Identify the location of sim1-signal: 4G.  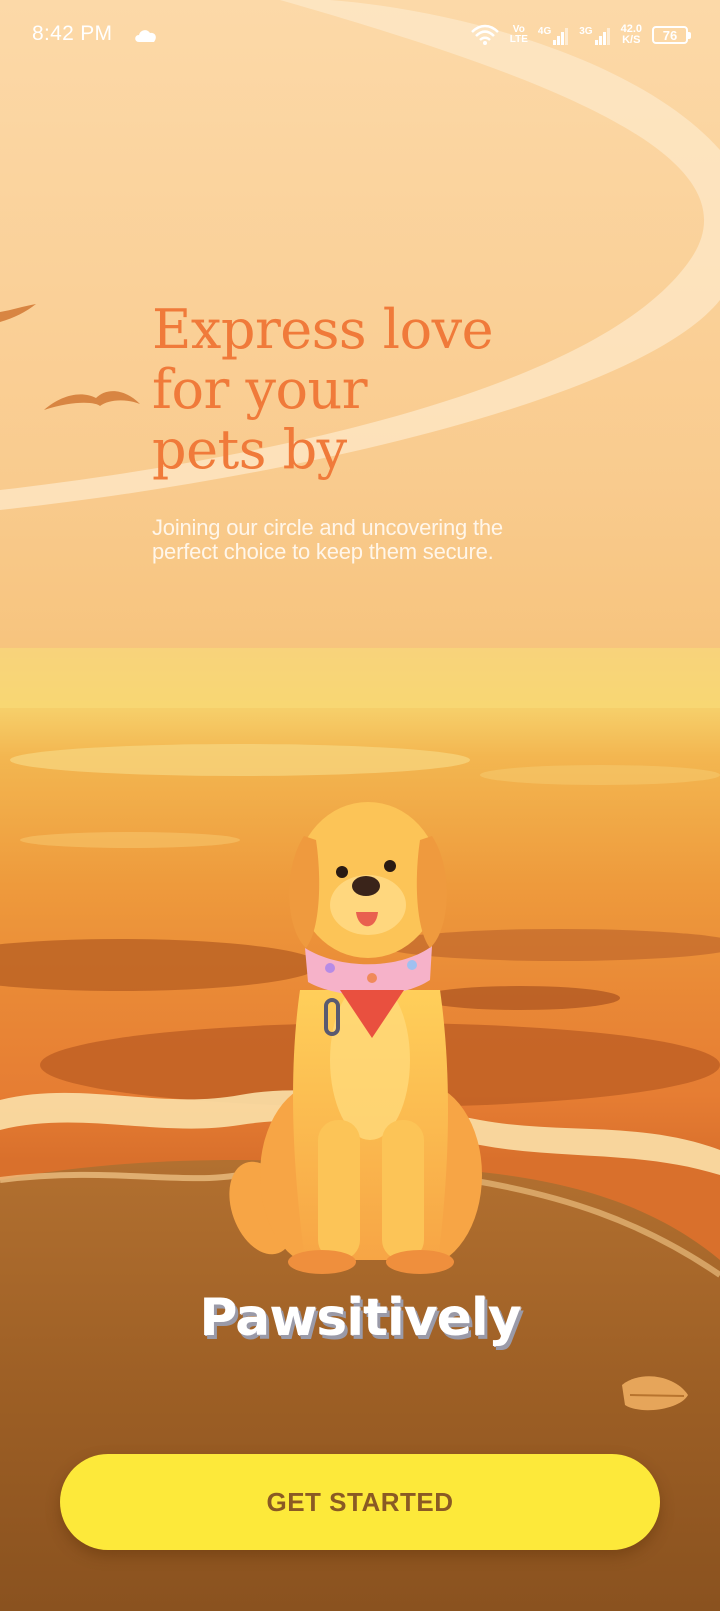
(553, 35).